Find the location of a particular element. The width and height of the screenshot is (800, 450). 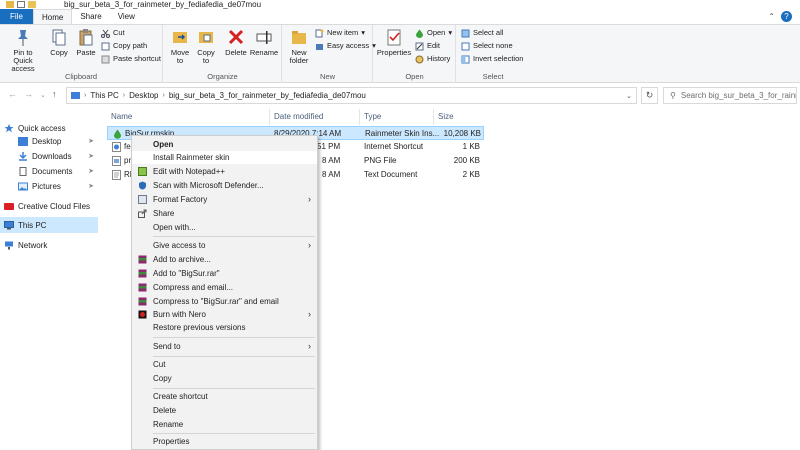

open-button: Open ▾ is located at coordinates (433, 33).